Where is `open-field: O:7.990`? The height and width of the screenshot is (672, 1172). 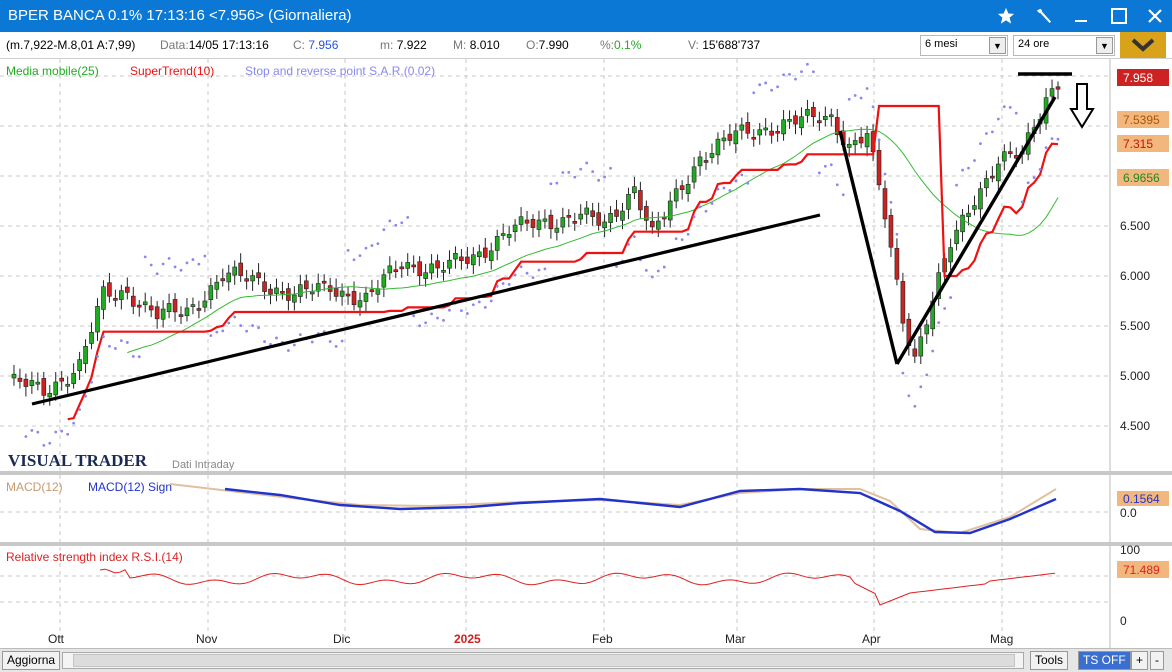 open-field: O:7.990 is located at coordinates (547, 45).